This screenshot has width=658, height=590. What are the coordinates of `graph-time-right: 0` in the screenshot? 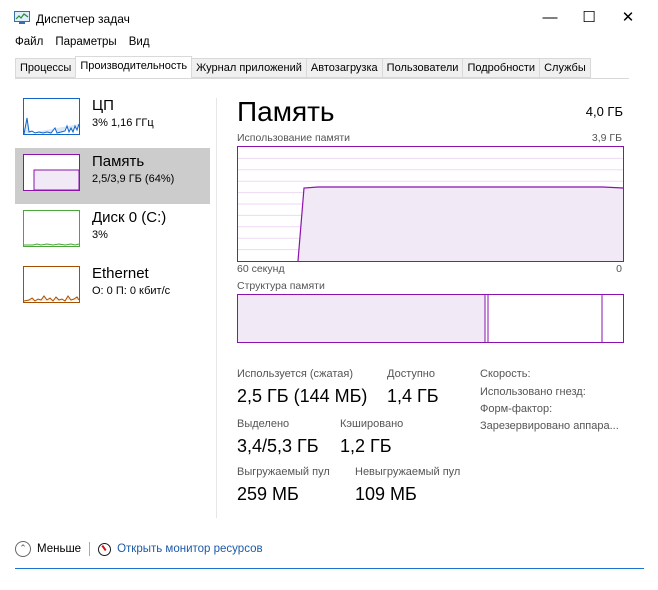 It's located at (619, 269).